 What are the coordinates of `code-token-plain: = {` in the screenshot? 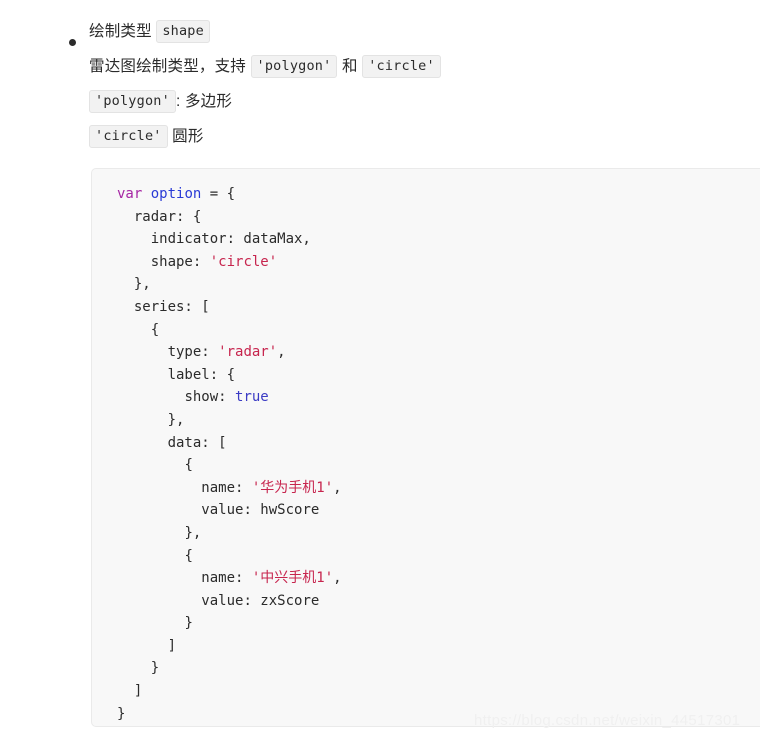 It's located at (218, 194).